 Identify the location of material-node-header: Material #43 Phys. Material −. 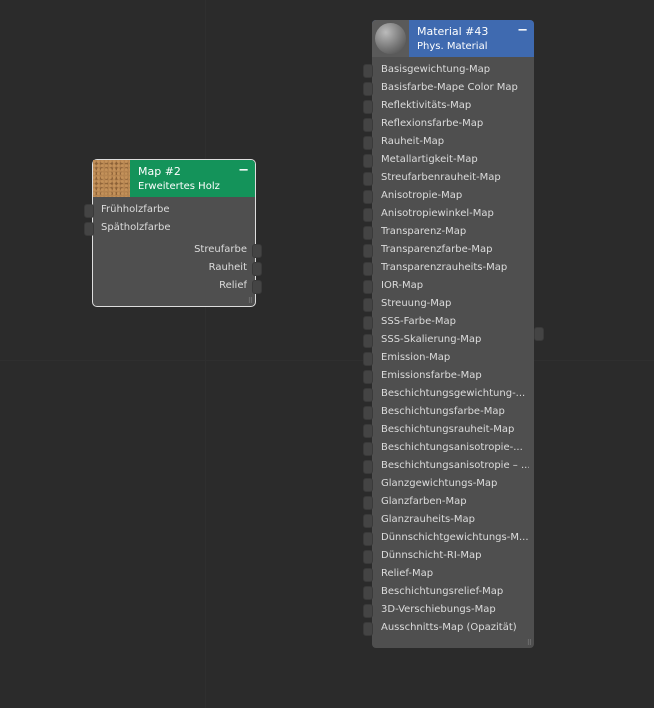
(453, 38).